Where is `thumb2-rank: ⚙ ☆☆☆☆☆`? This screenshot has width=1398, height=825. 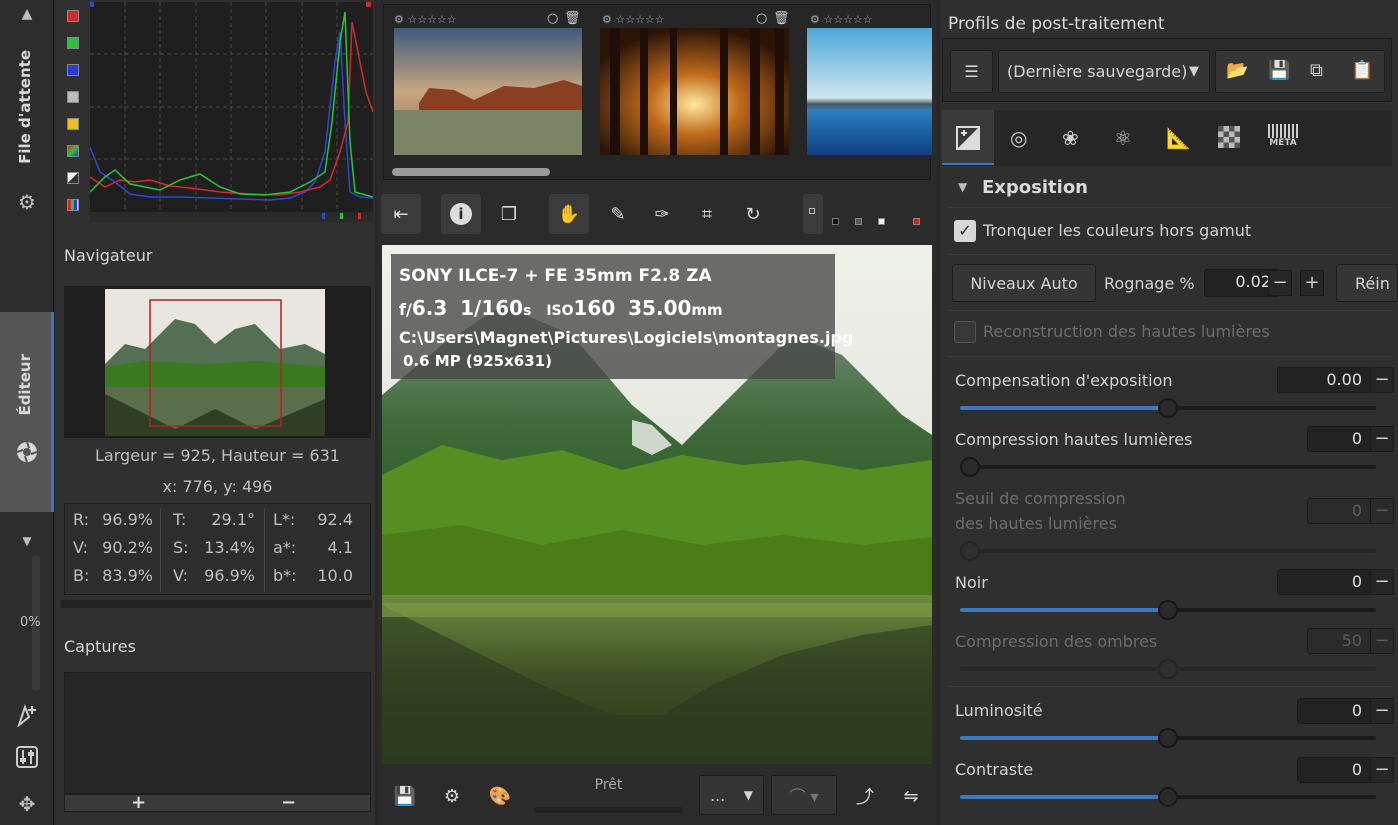 thumb2-rank: ⚙ ☆☆☆☆☆ is located at coordinates (633, 19).